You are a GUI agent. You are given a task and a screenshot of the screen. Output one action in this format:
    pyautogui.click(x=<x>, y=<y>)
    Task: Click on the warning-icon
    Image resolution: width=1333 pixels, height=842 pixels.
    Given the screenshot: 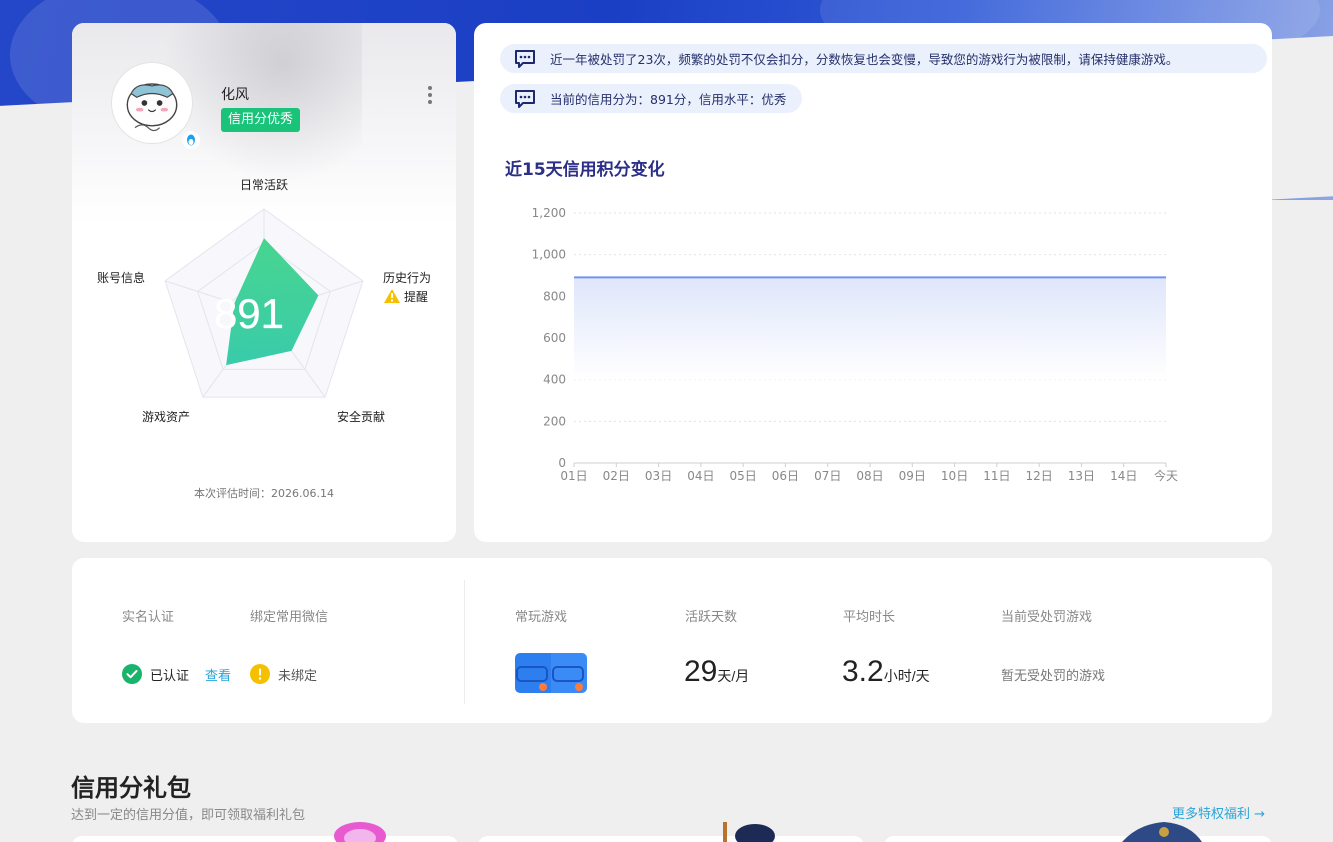 What is the action you would take?
    pyautogui.click(x=392, y=296)
    